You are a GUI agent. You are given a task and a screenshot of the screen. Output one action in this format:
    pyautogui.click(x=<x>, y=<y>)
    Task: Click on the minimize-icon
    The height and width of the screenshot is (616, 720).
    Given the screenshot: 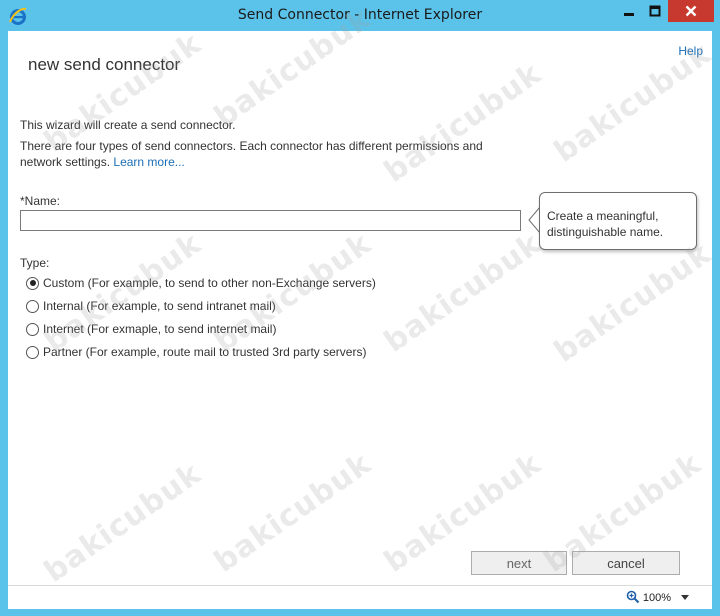 What is the action you would take?
    pyautogui.click(x=629, y=11)
    